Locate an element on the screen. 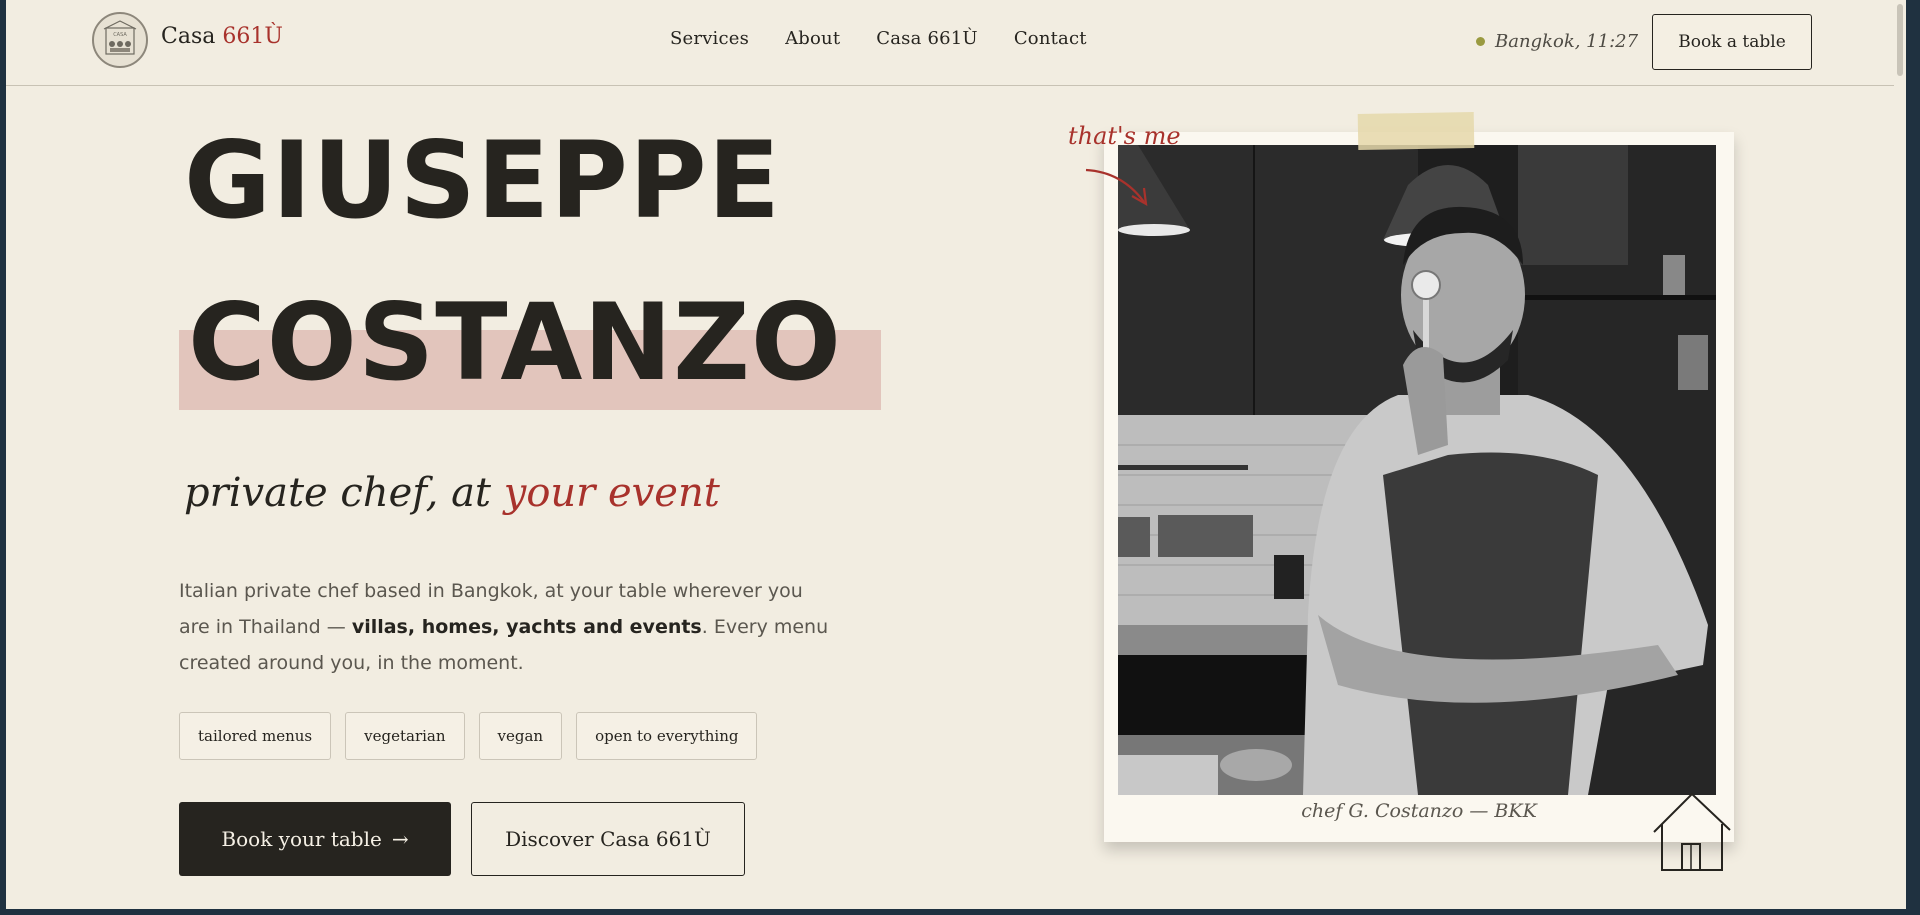 Image resolution: width=1920 pixels, height=915 pixels. location-time: Bangkok, 11:27 is located at coordinates (1557, 41).